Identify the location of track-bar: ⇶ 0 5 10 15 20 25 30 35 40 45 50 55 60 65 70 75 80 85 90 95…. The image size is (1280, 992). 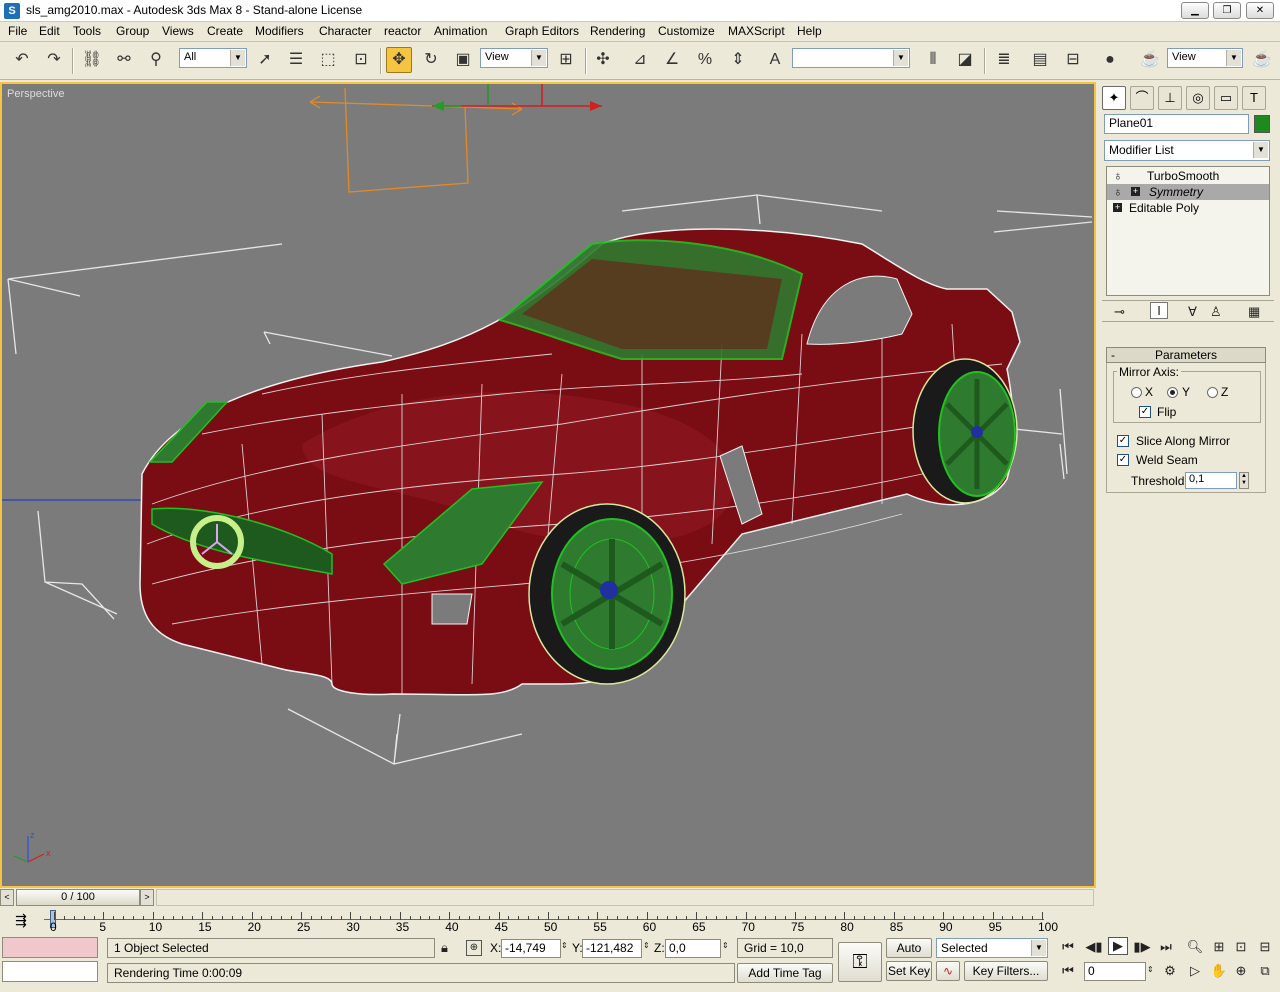
(548, 922).